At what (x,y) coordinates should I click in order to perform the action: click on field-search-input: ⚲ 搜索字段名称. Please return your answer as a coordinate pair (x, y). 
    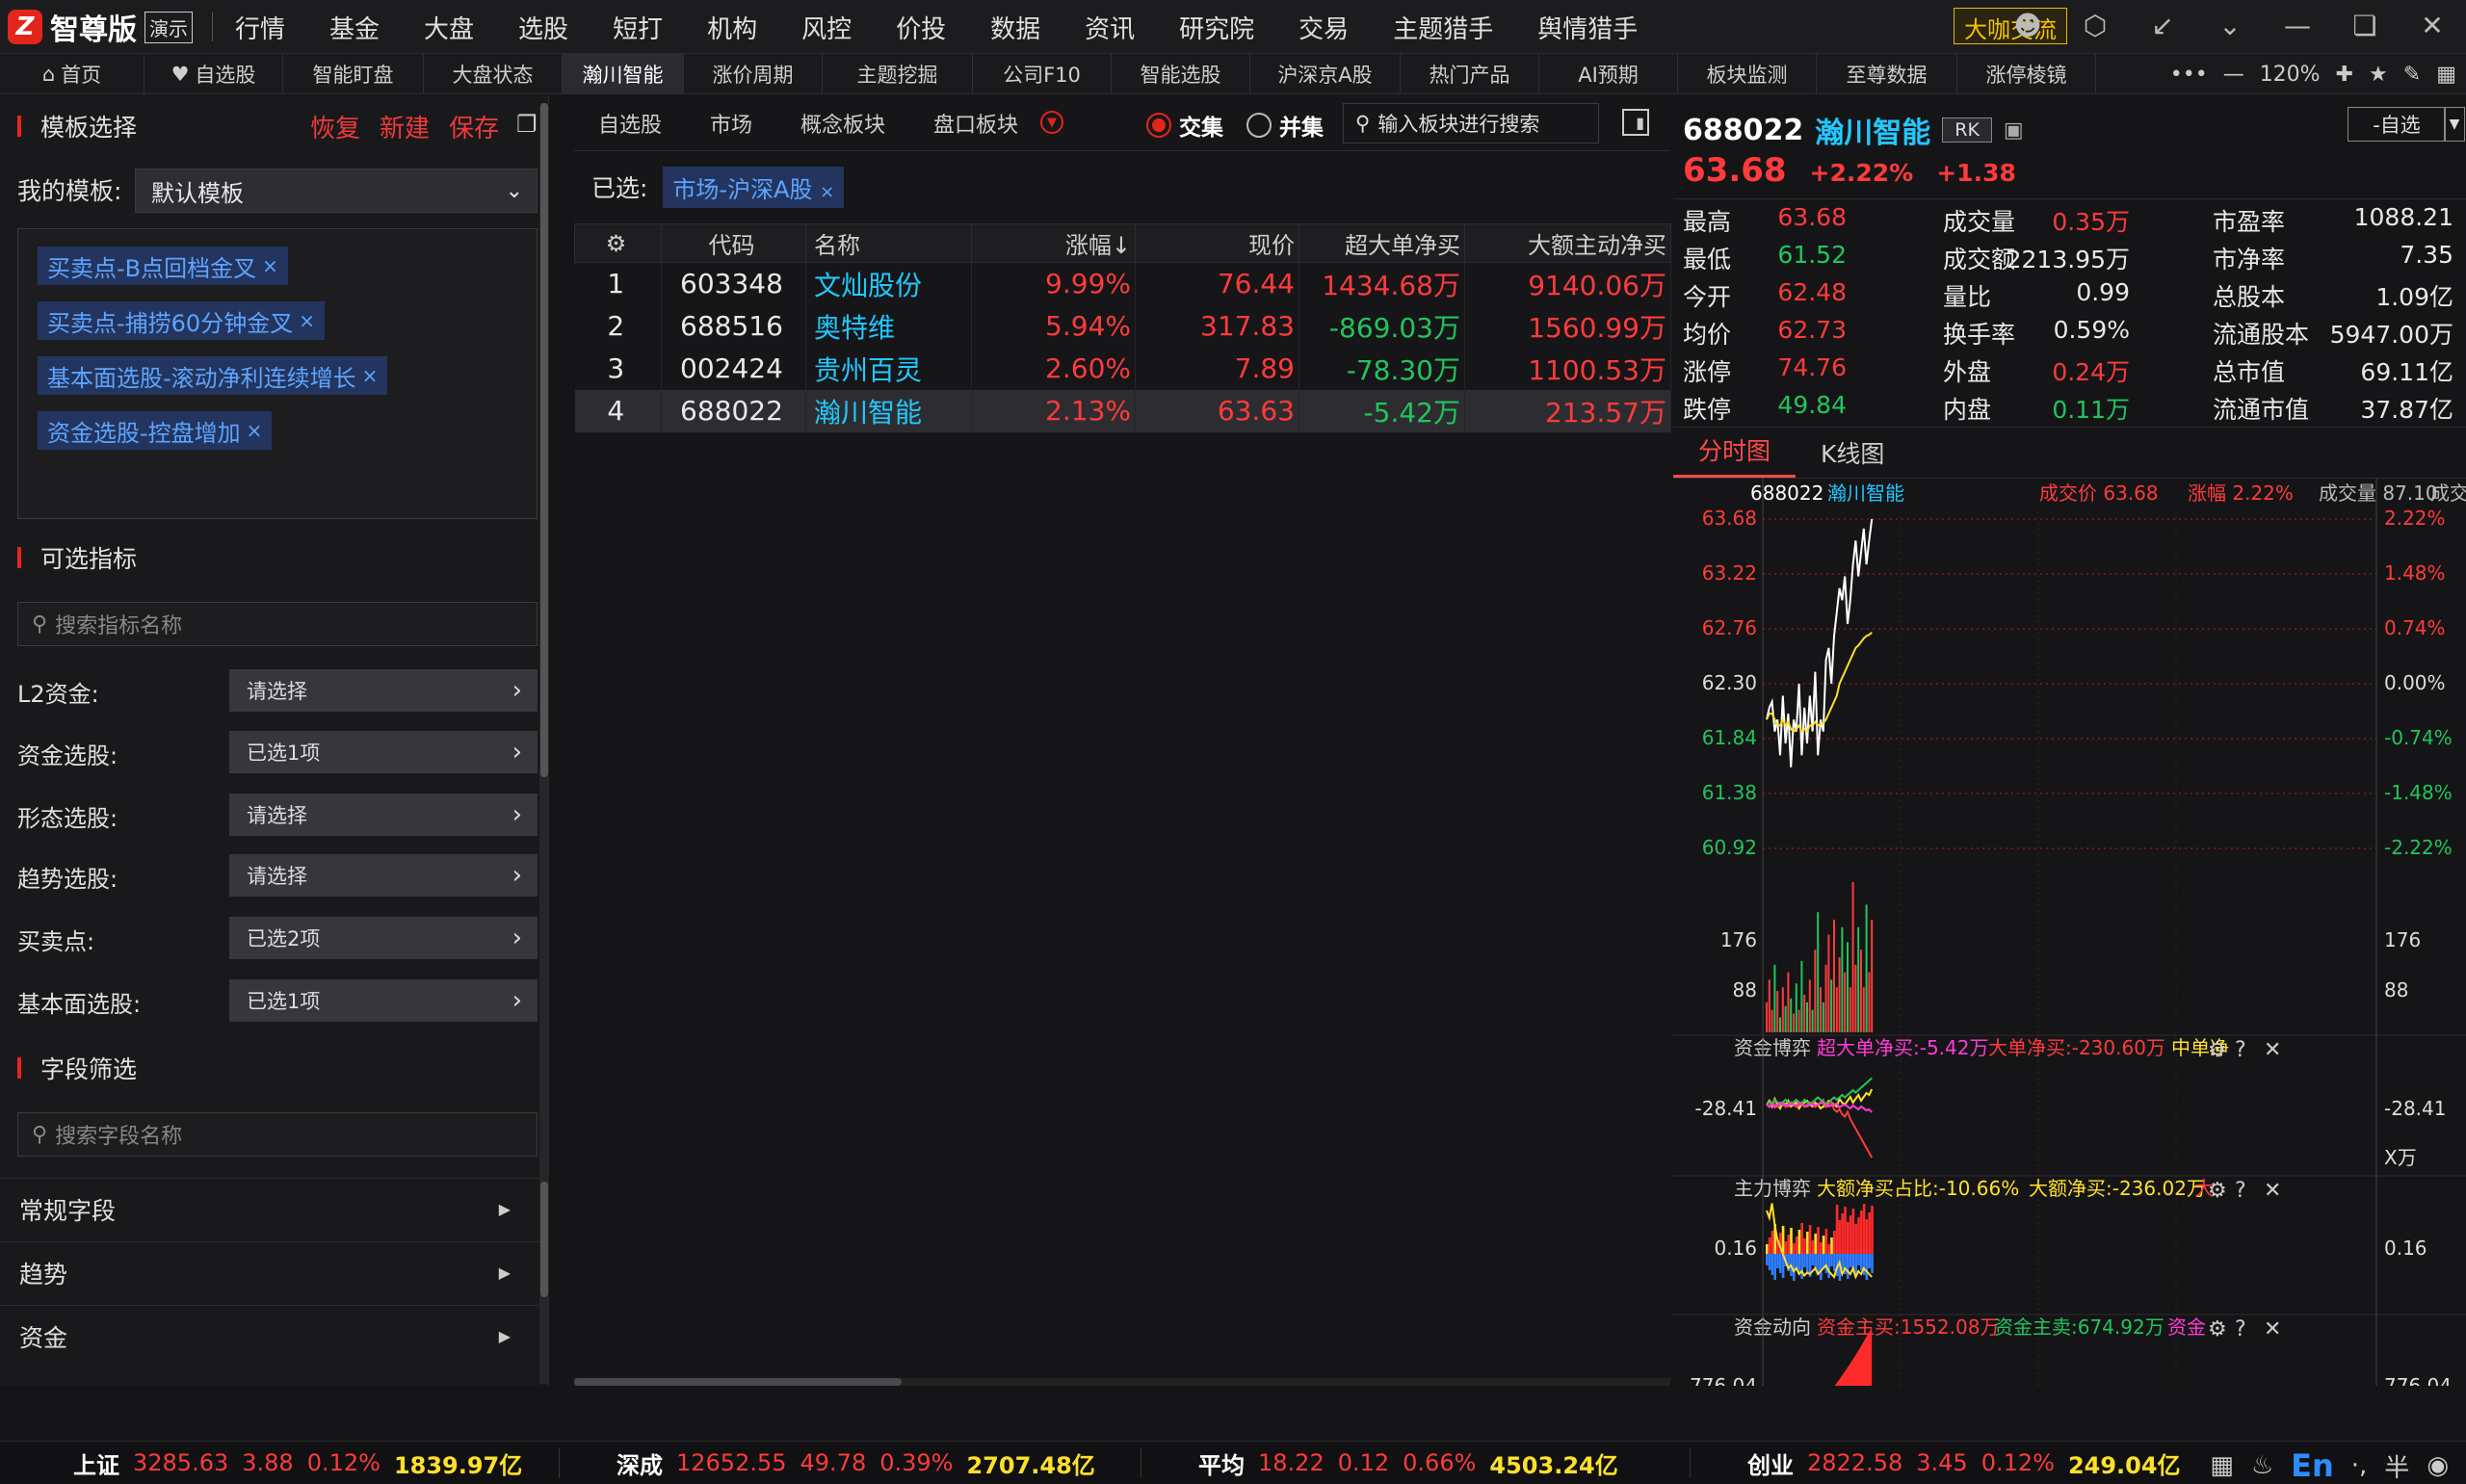
    Looking at the image, I should click on (277, 1135).